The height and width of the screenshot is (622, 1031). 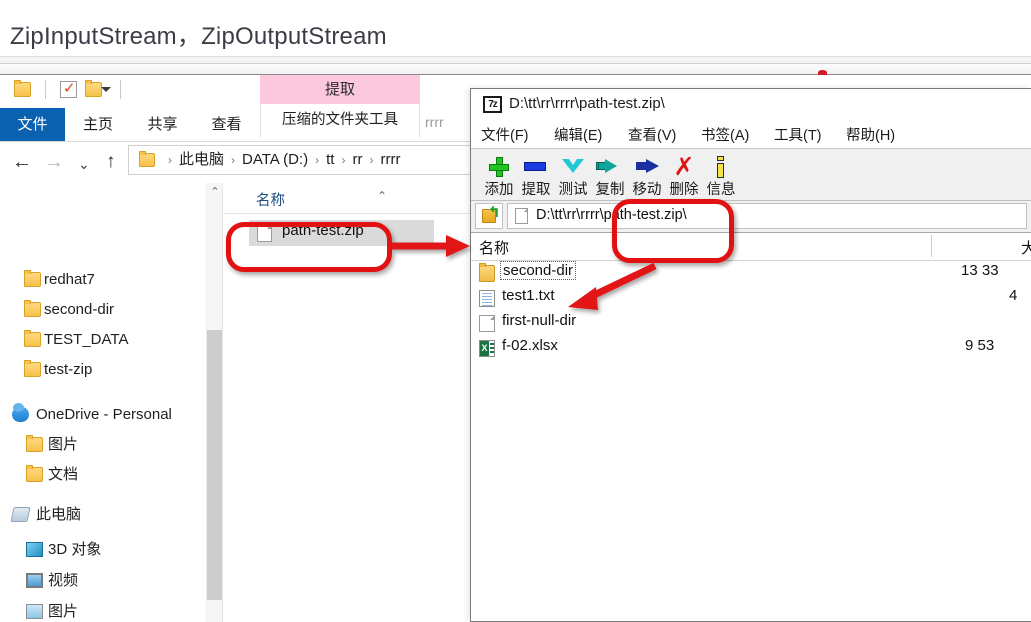 I want to click on menu-help: 帮助(H), so click(x=870, y=134).